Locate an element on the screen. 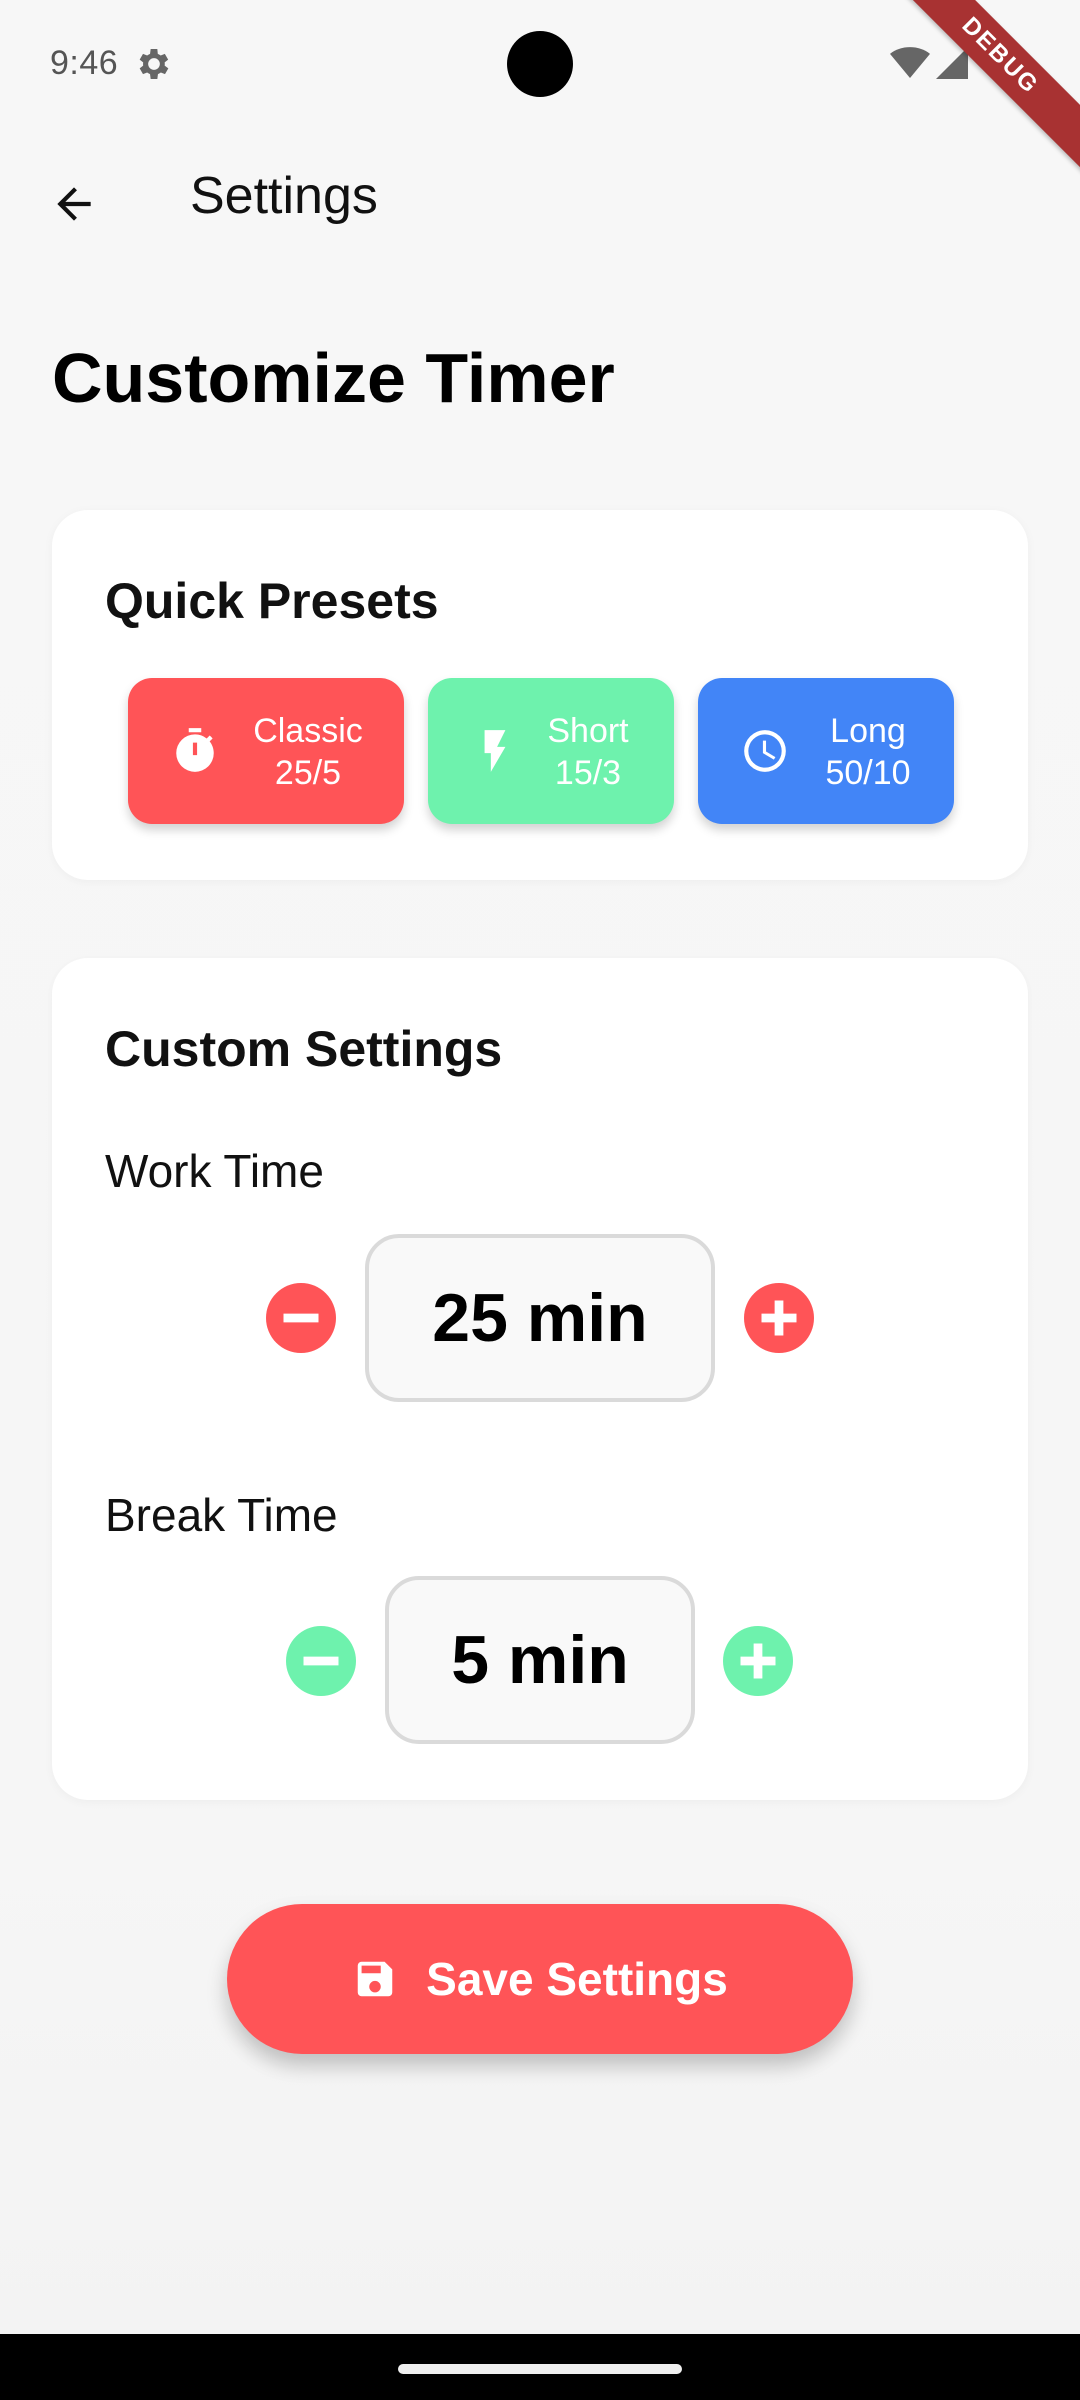 The image size is (1080, 2400). save-settings-button: Save Settings is located at coordinates (540, 1979).